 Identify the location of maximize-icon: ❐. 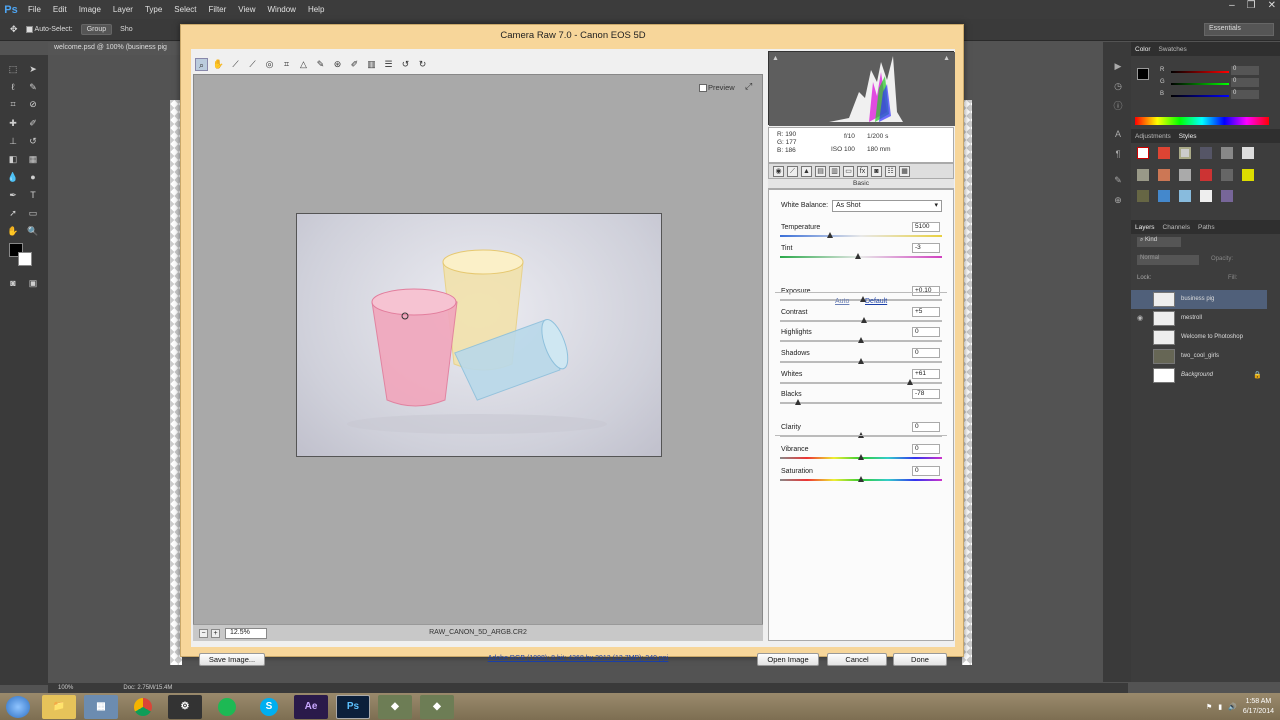
(1251, 5).